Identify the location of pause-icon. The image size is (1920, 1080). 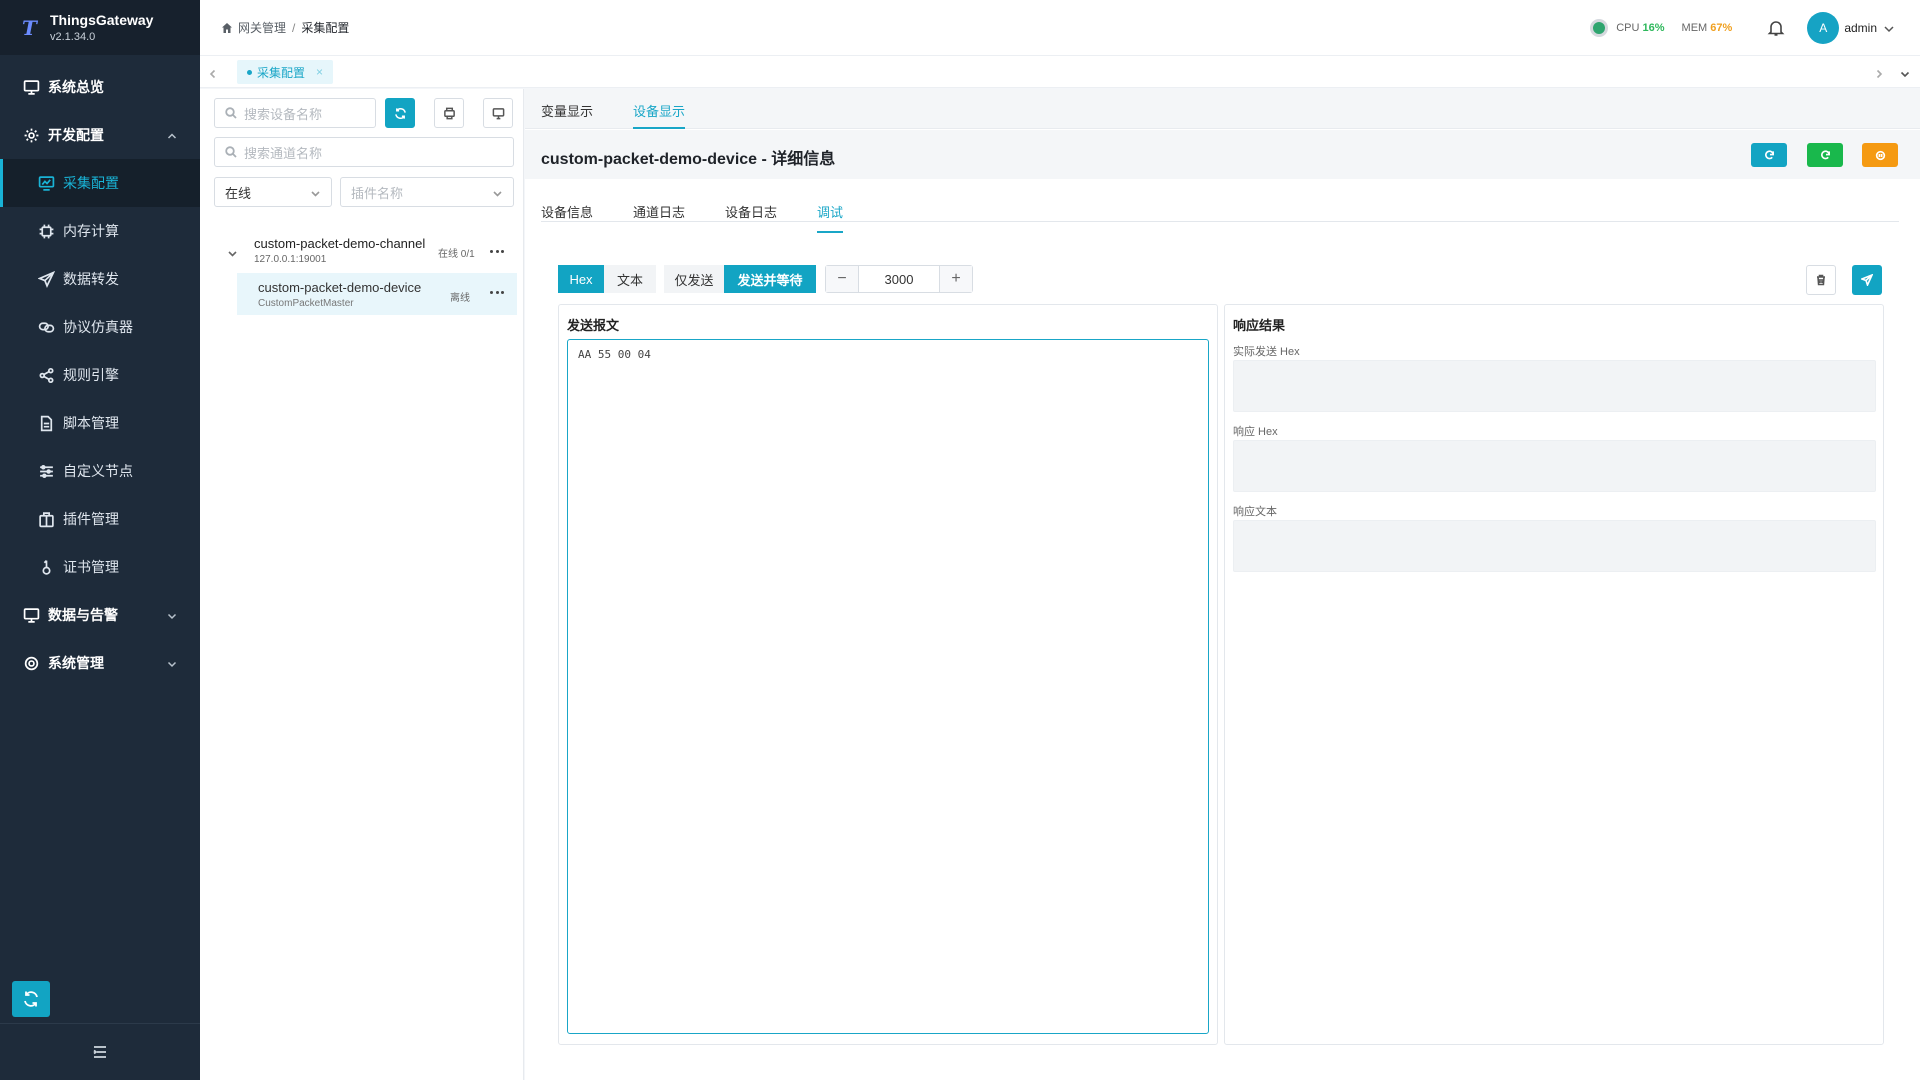
(1880, 155).